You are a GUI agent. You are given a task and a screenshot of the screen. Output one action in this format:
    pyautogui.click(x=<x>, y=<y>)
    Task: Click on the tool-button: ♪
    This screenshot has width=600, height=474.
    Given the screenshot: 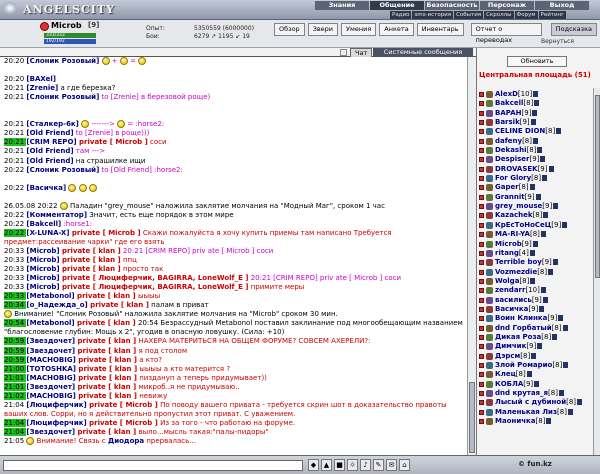 What is the action you would take?
    pyautogui.click(x=365, y=465)
    